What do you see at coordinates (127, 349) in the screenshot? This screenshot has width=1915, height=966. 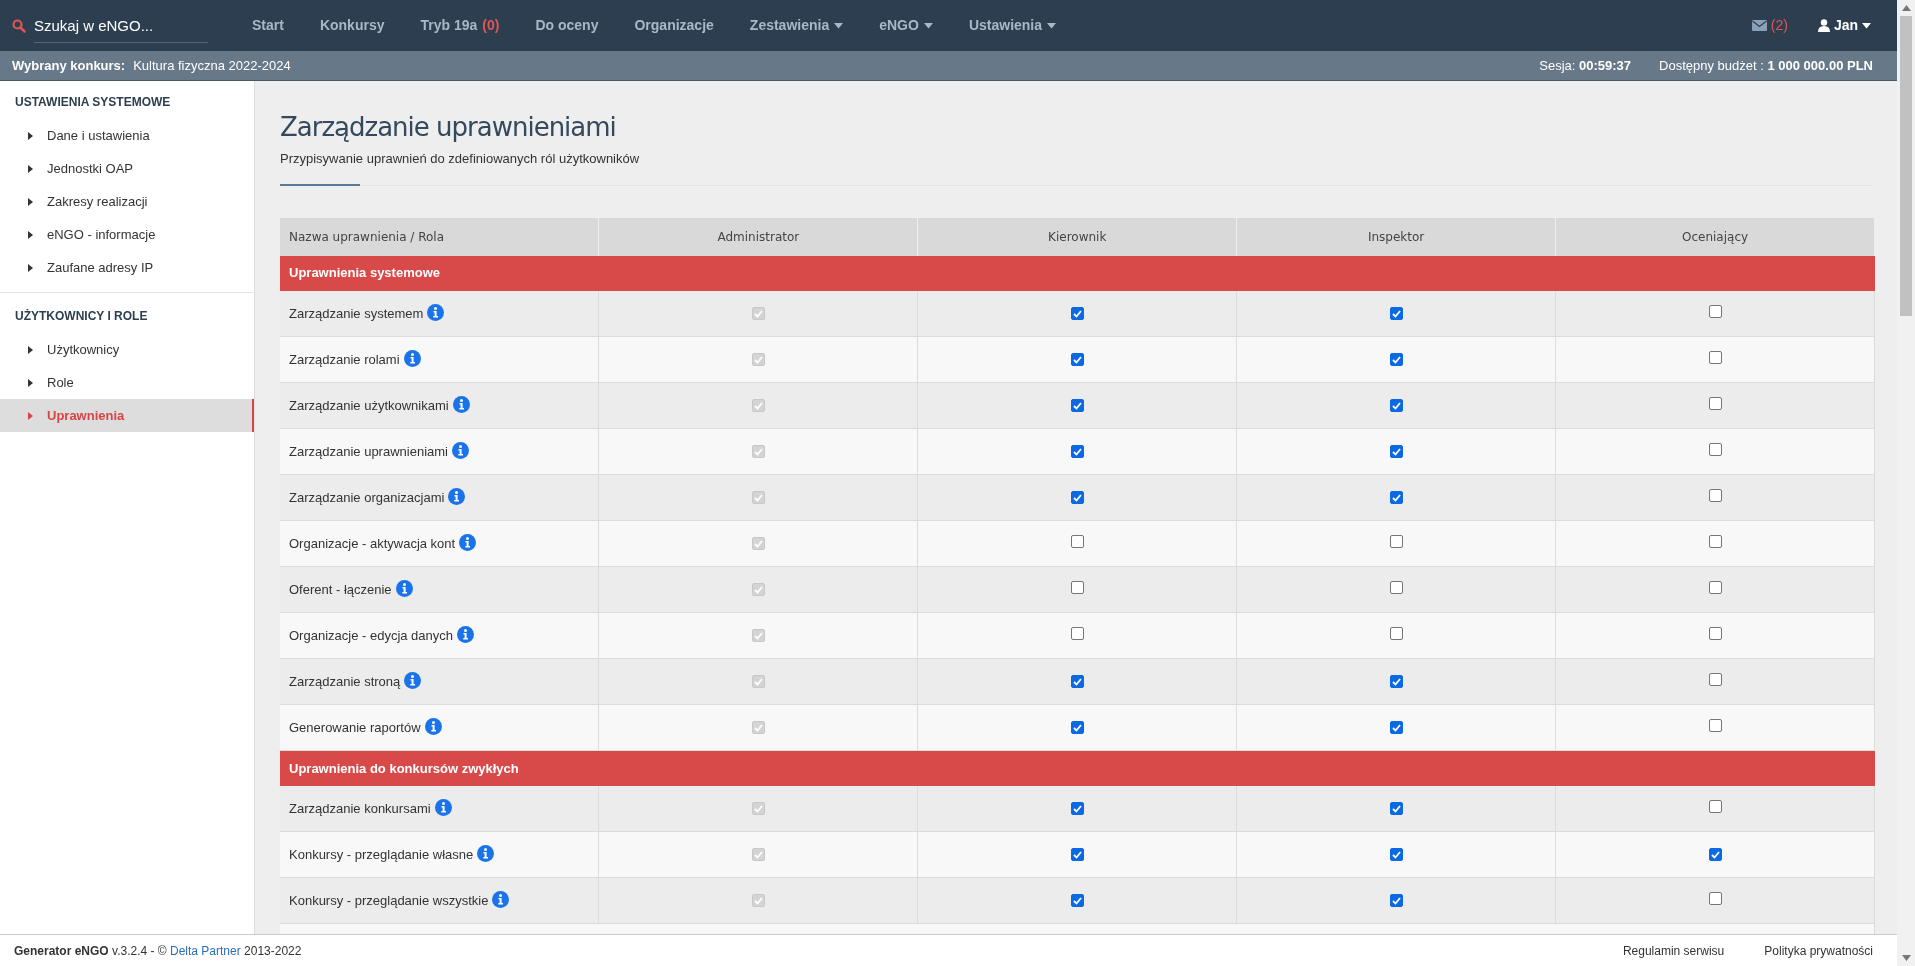 I see `sidebar-item: Użytkownicy` at bounding box center [127, 349].